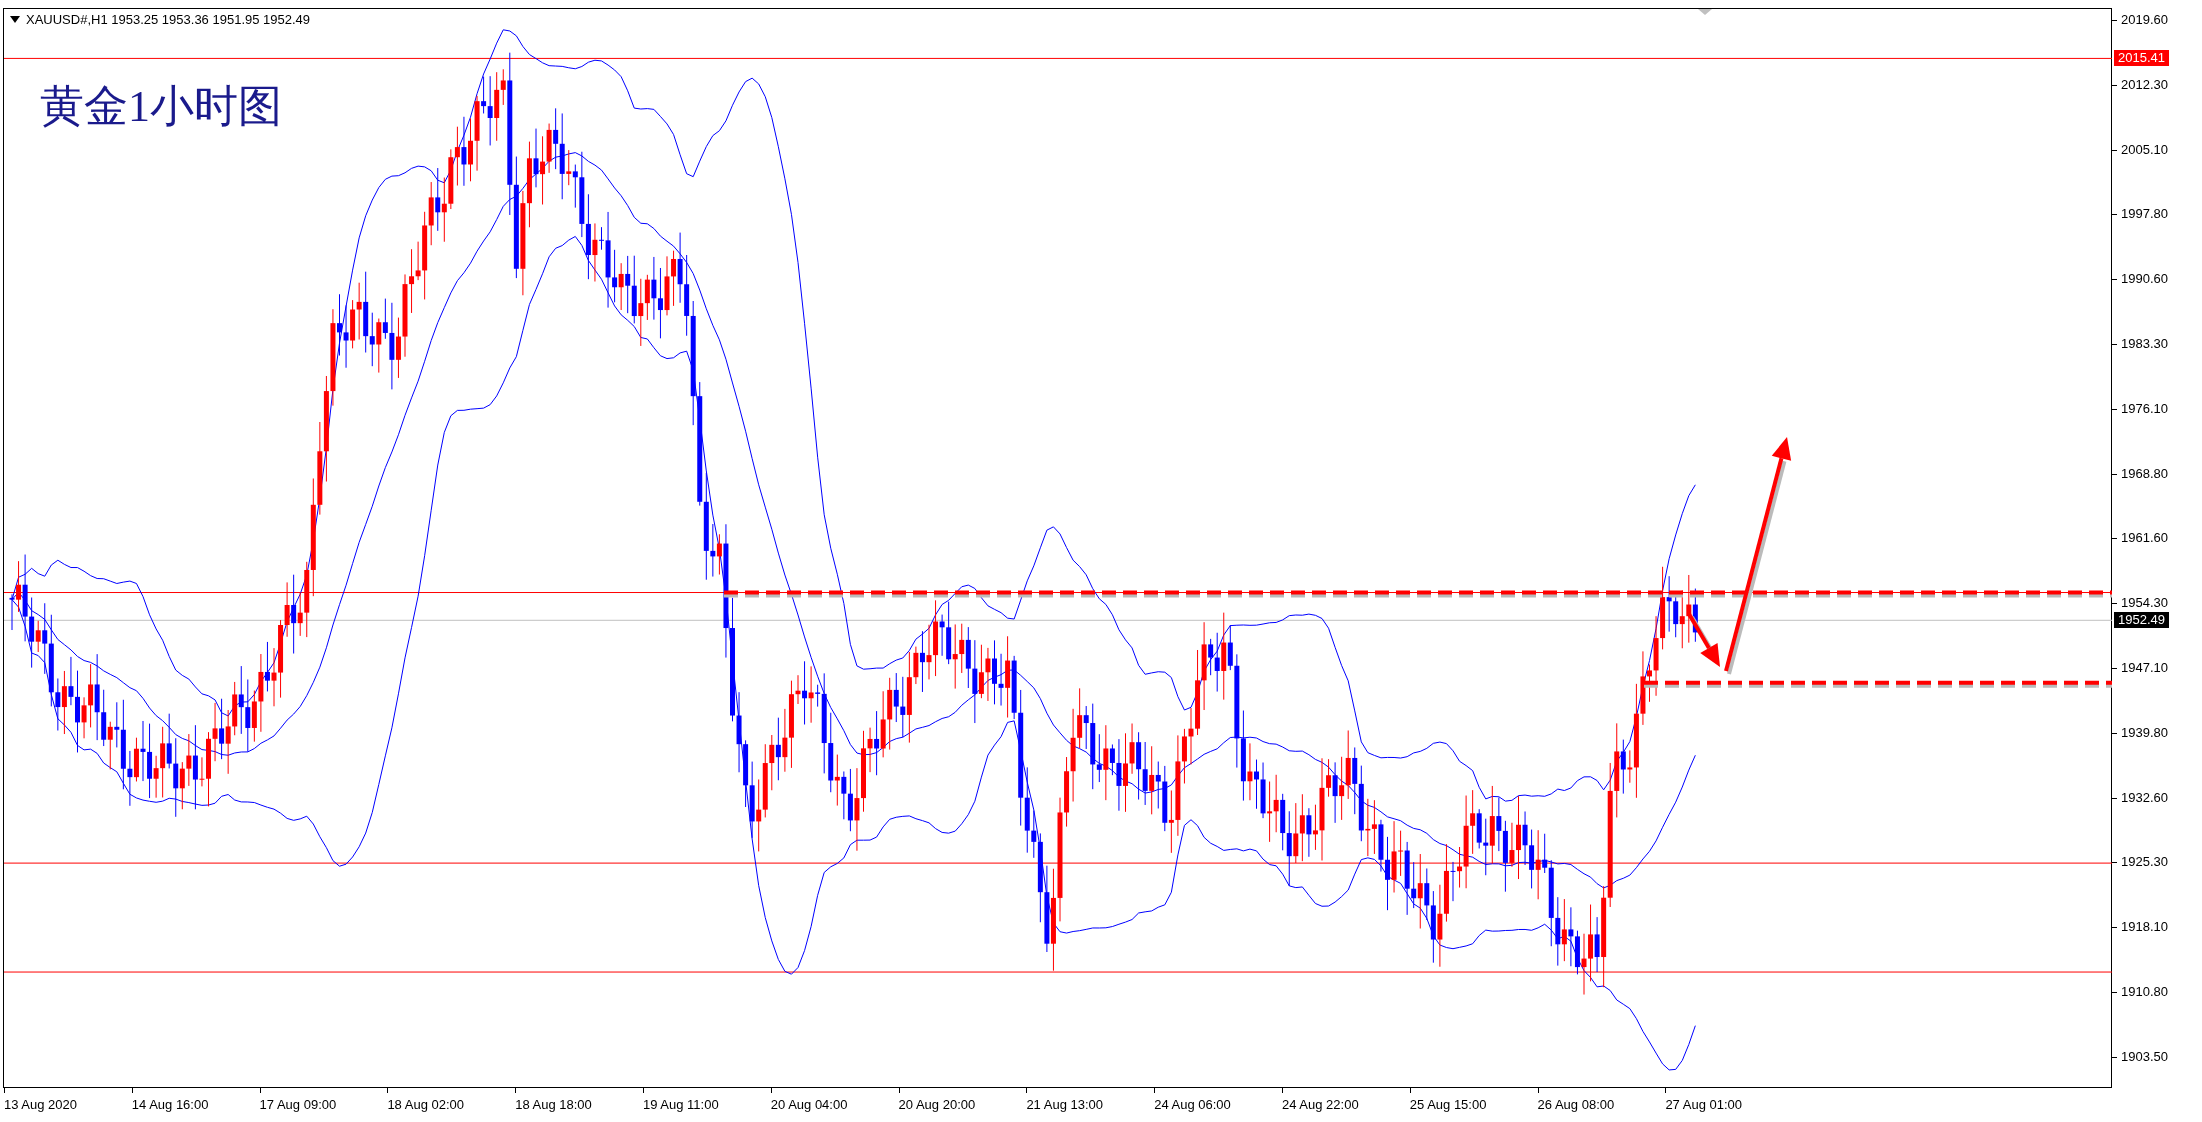  Describe the element at coordinates (1320, 1100) in the screenshot. I see `time-axis-label: 24 Aug 22:00` at that location.